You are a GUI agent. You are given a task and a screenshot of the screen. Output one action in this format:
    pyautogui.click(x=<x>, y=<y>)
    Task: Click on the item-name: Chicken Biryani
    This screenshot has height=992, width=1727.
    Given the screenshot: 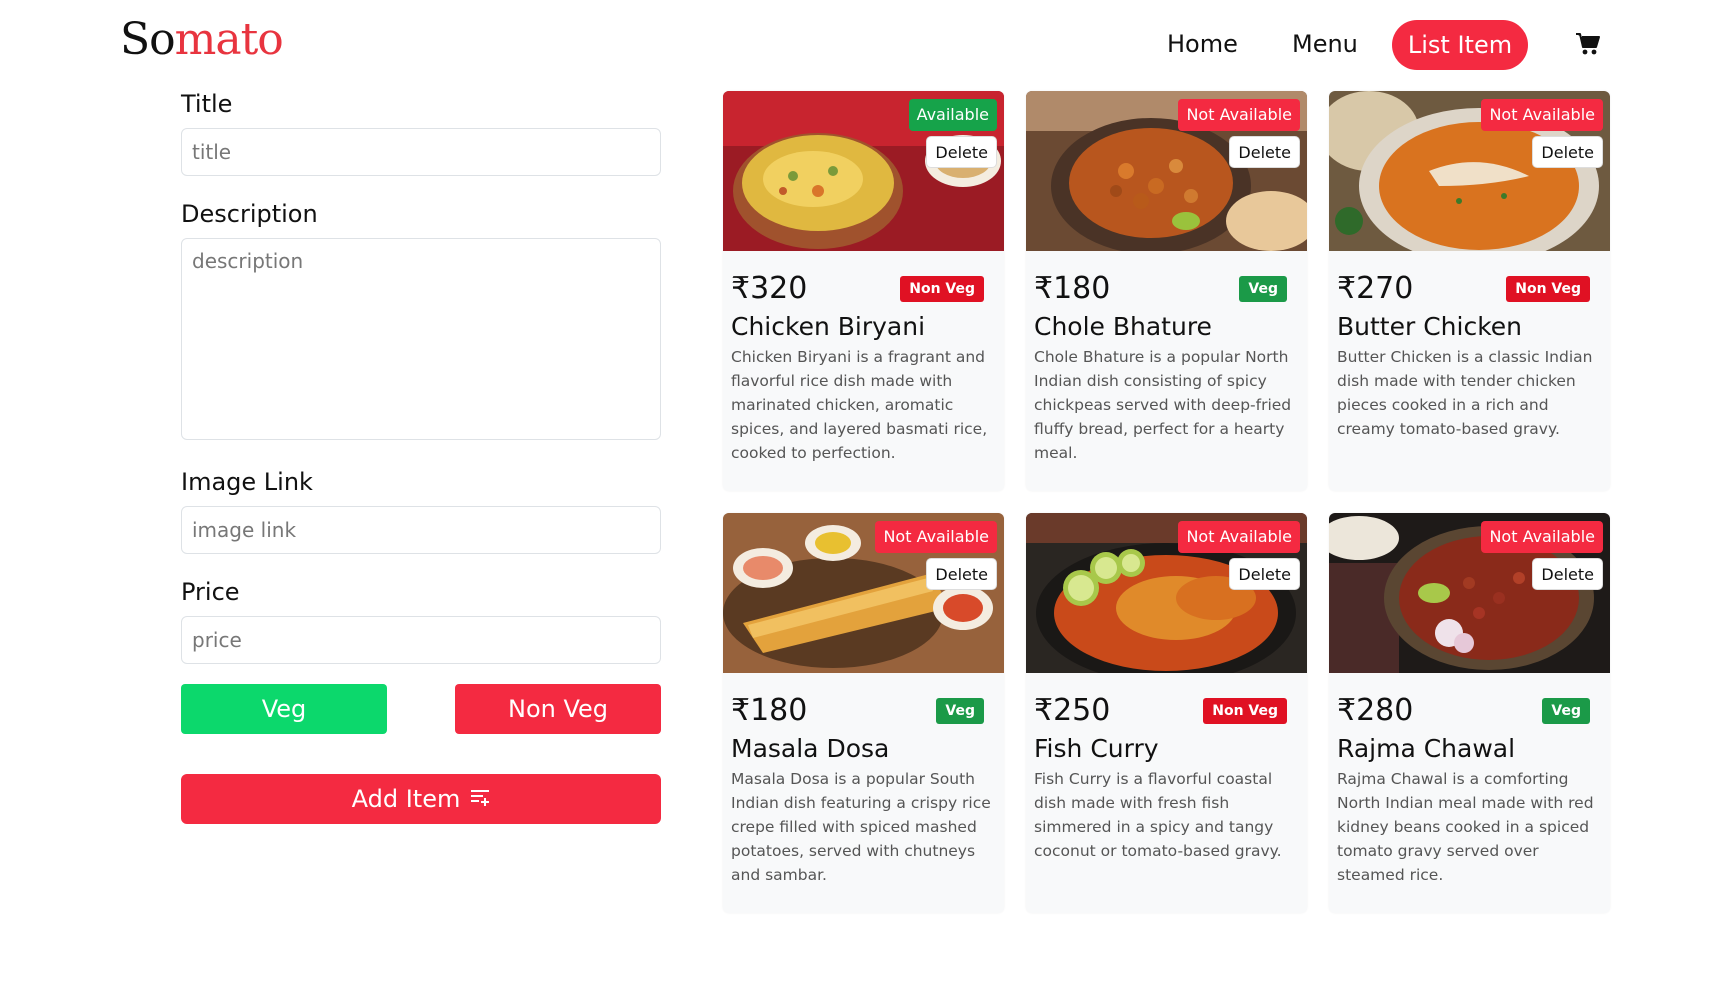 What is the action you would take?
    pyautogui.click(x=828, y=326)
    